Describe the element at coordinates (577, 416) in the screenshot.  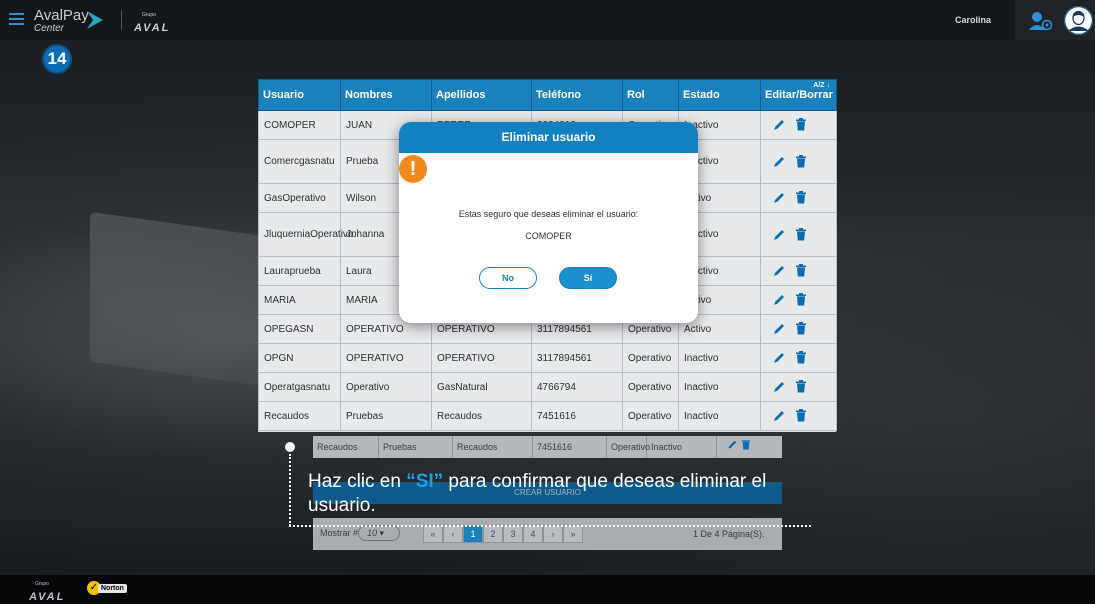
I see `cell-telefono: 7451616` at that location.